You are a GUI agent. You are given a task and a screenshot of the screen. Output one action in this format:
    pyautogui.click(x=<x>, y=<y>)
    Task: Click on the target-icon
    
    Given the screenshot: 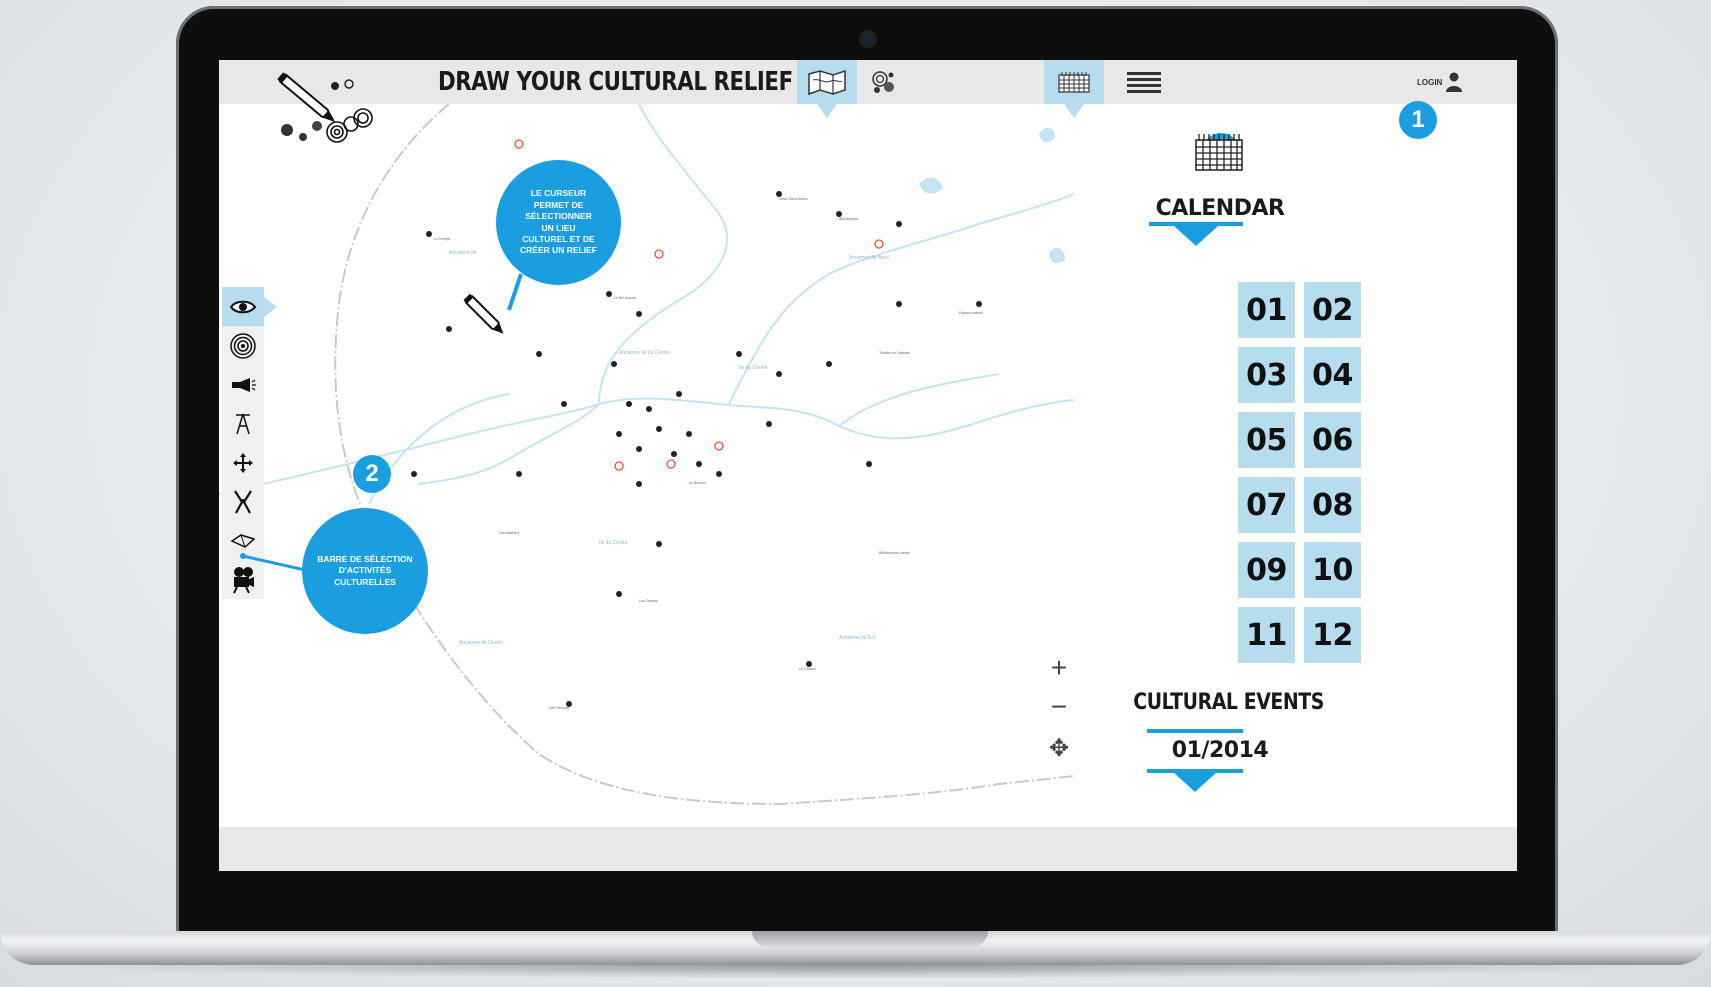 What is the action you would take?
    pyautogui.click(x=243, y=345)
    